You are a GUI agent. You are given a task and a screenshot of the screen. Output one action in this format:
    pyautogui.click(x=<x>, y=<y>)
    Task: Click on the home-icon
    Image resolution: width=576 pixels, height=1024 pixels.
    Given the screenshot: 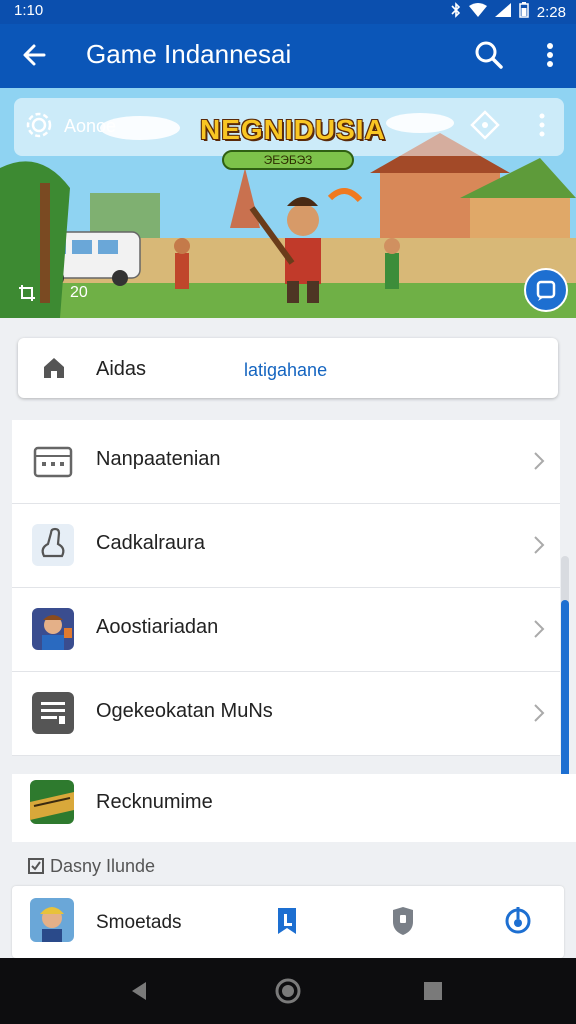 What is the action you would take?
    pyautogui.click(x=54, y=368)
    